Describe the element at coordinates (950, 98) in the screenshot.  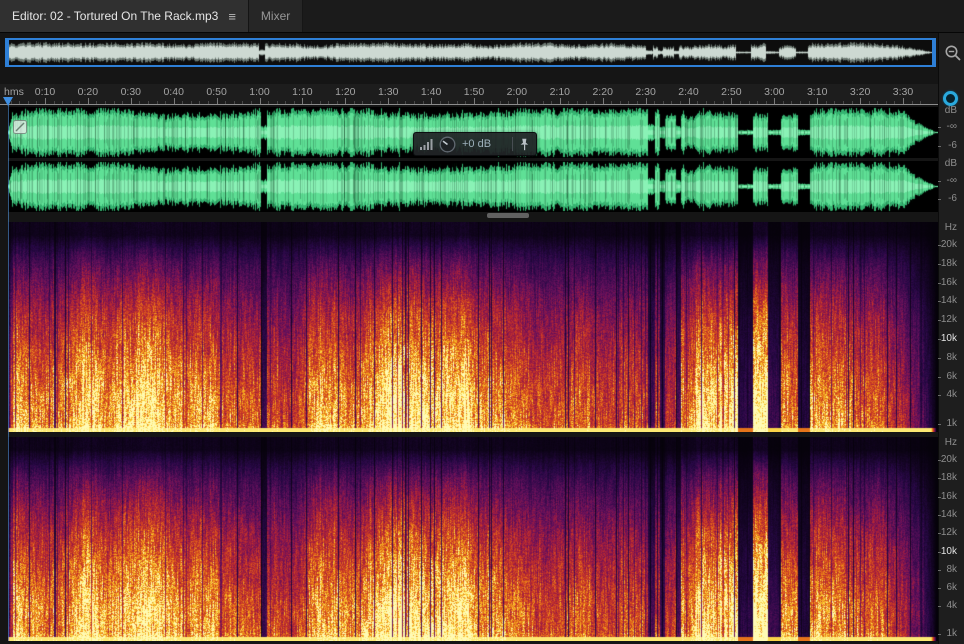
I see `vertical-zoom-knob-icon` at that location.